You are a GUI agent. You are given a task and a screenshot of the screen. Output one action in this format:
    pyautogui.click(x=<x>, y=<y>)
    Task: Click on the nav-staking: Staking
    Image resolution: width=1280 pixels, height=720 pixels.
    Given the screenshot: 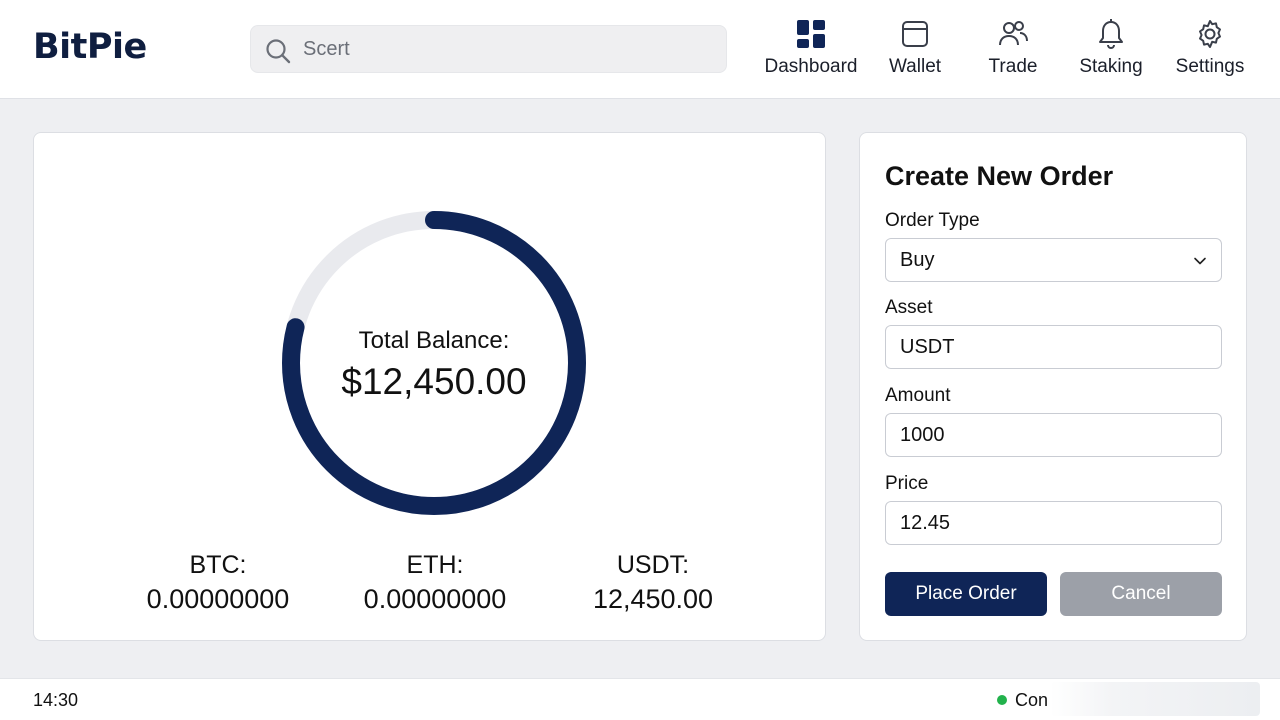 What is the action you would take?
    pyautogui.click(x=1111, y=51)
    